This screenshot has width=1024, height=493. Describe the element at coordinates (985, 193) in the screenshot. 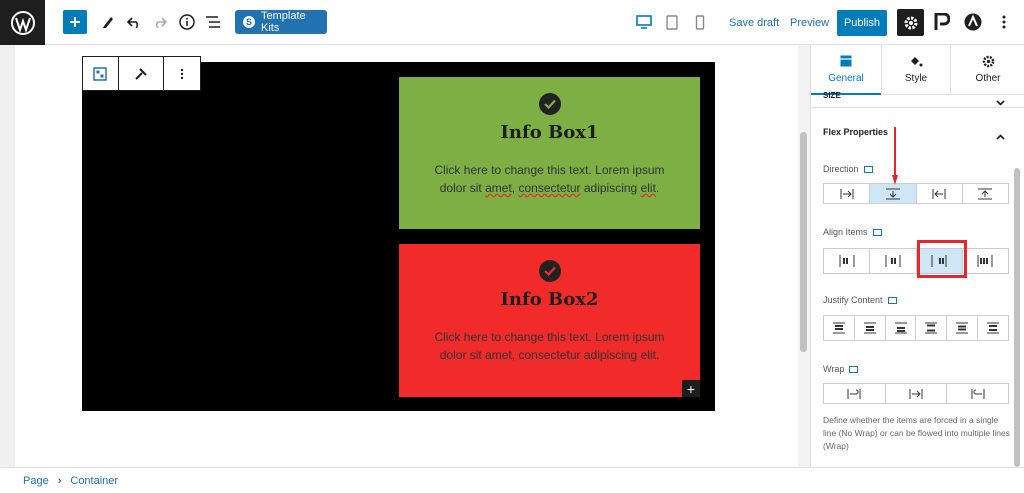

I see `direction-column-reverse-button` at that location.